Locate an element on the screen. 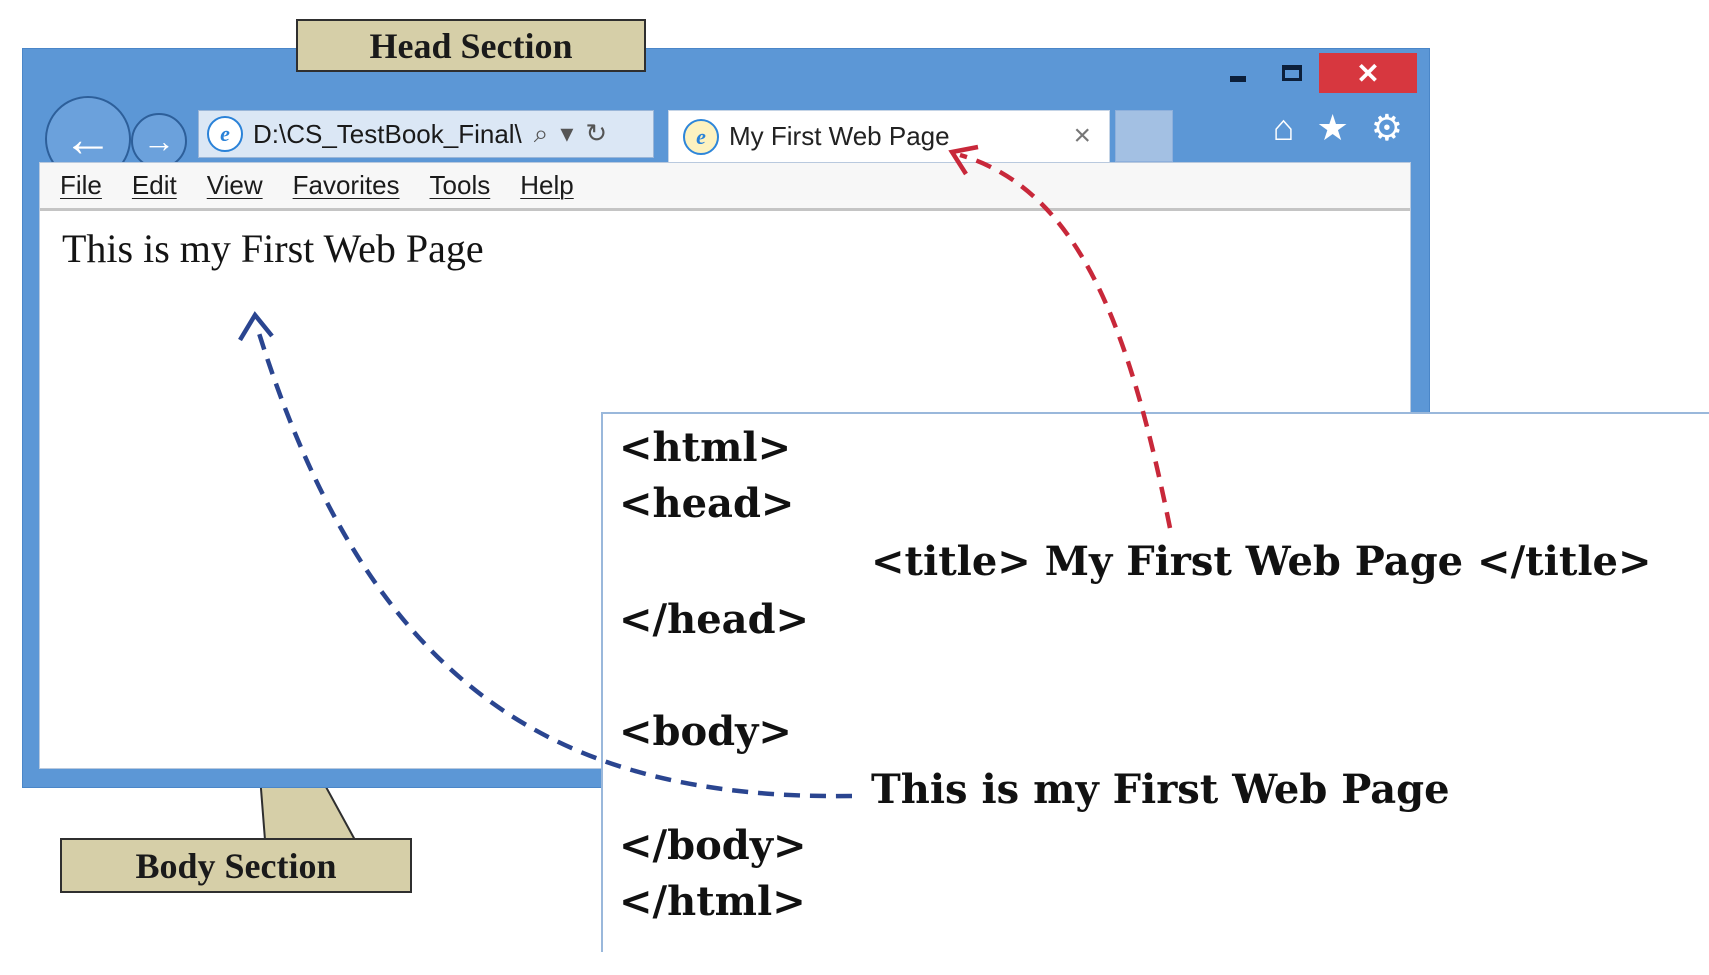 Image resolution: width=1709 pixels, height=975 pixels. close-button: ✕ is located at coordinates (1368, 73).